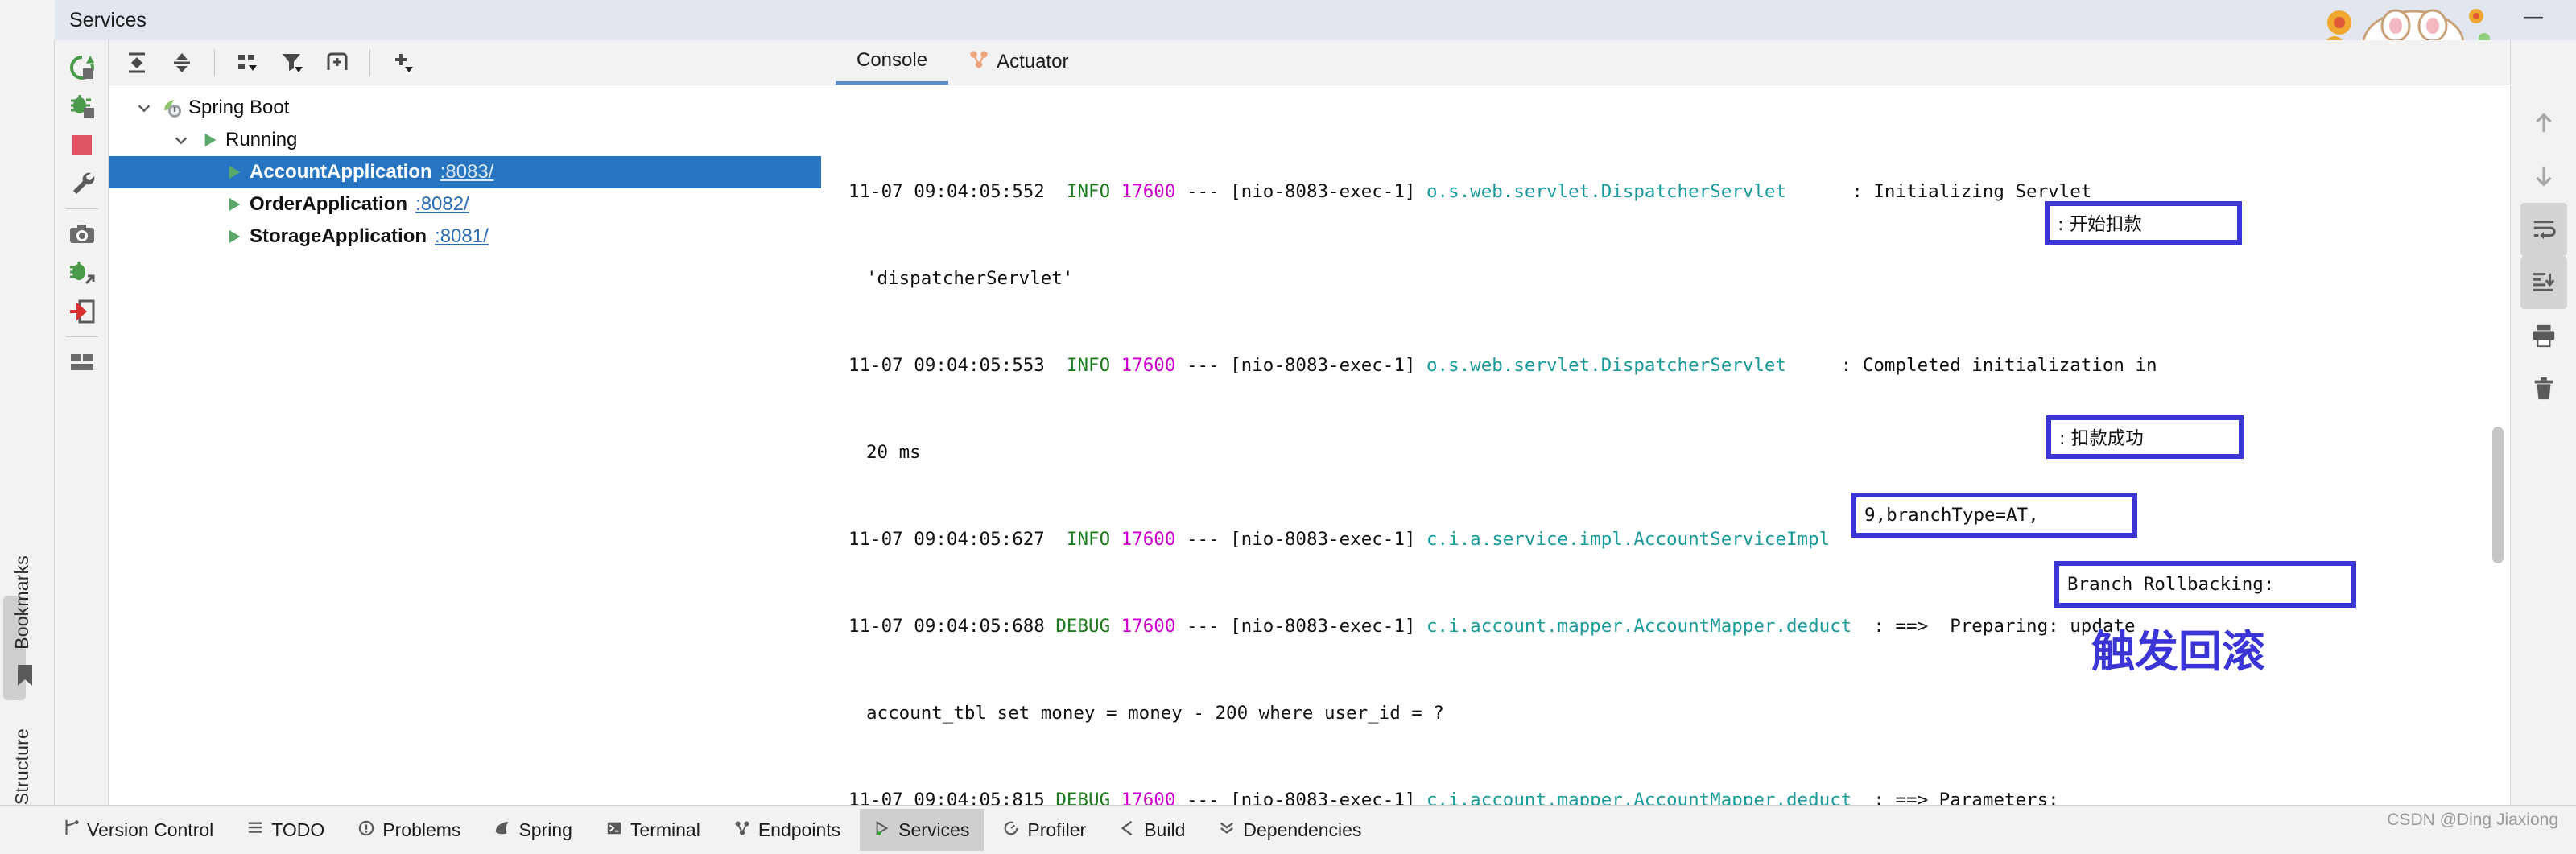 The width and height of the screenshot is (2576, 854). I want to click on log-timestamp: 11-07 09:04:05:688, so click(946, 626).